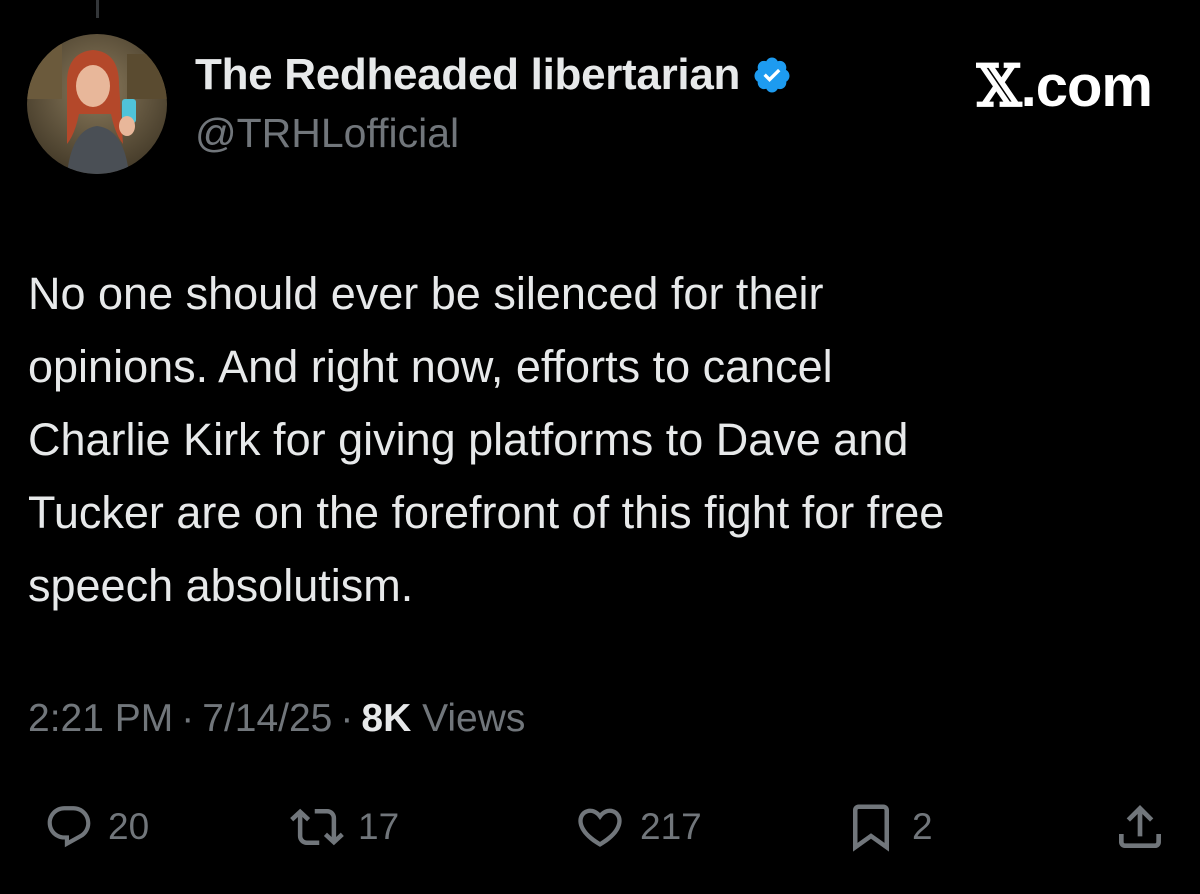 This screenshot has height=894, width=1200. What do you see at coordinates (871, 828) in the screenshot?
I see `bookmark-icon` at bounding box center [871, 828].